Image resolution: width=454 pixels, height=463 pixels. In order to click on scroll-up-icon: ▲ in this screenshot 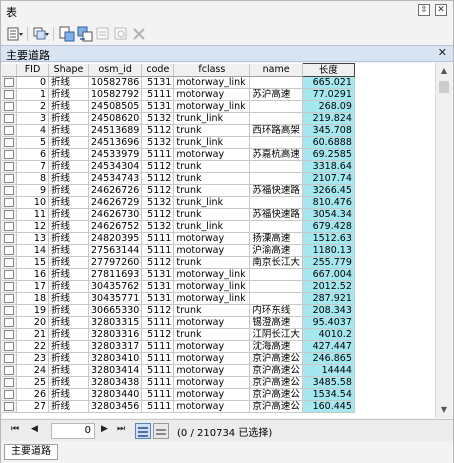, I will do `click(444, 71)`.